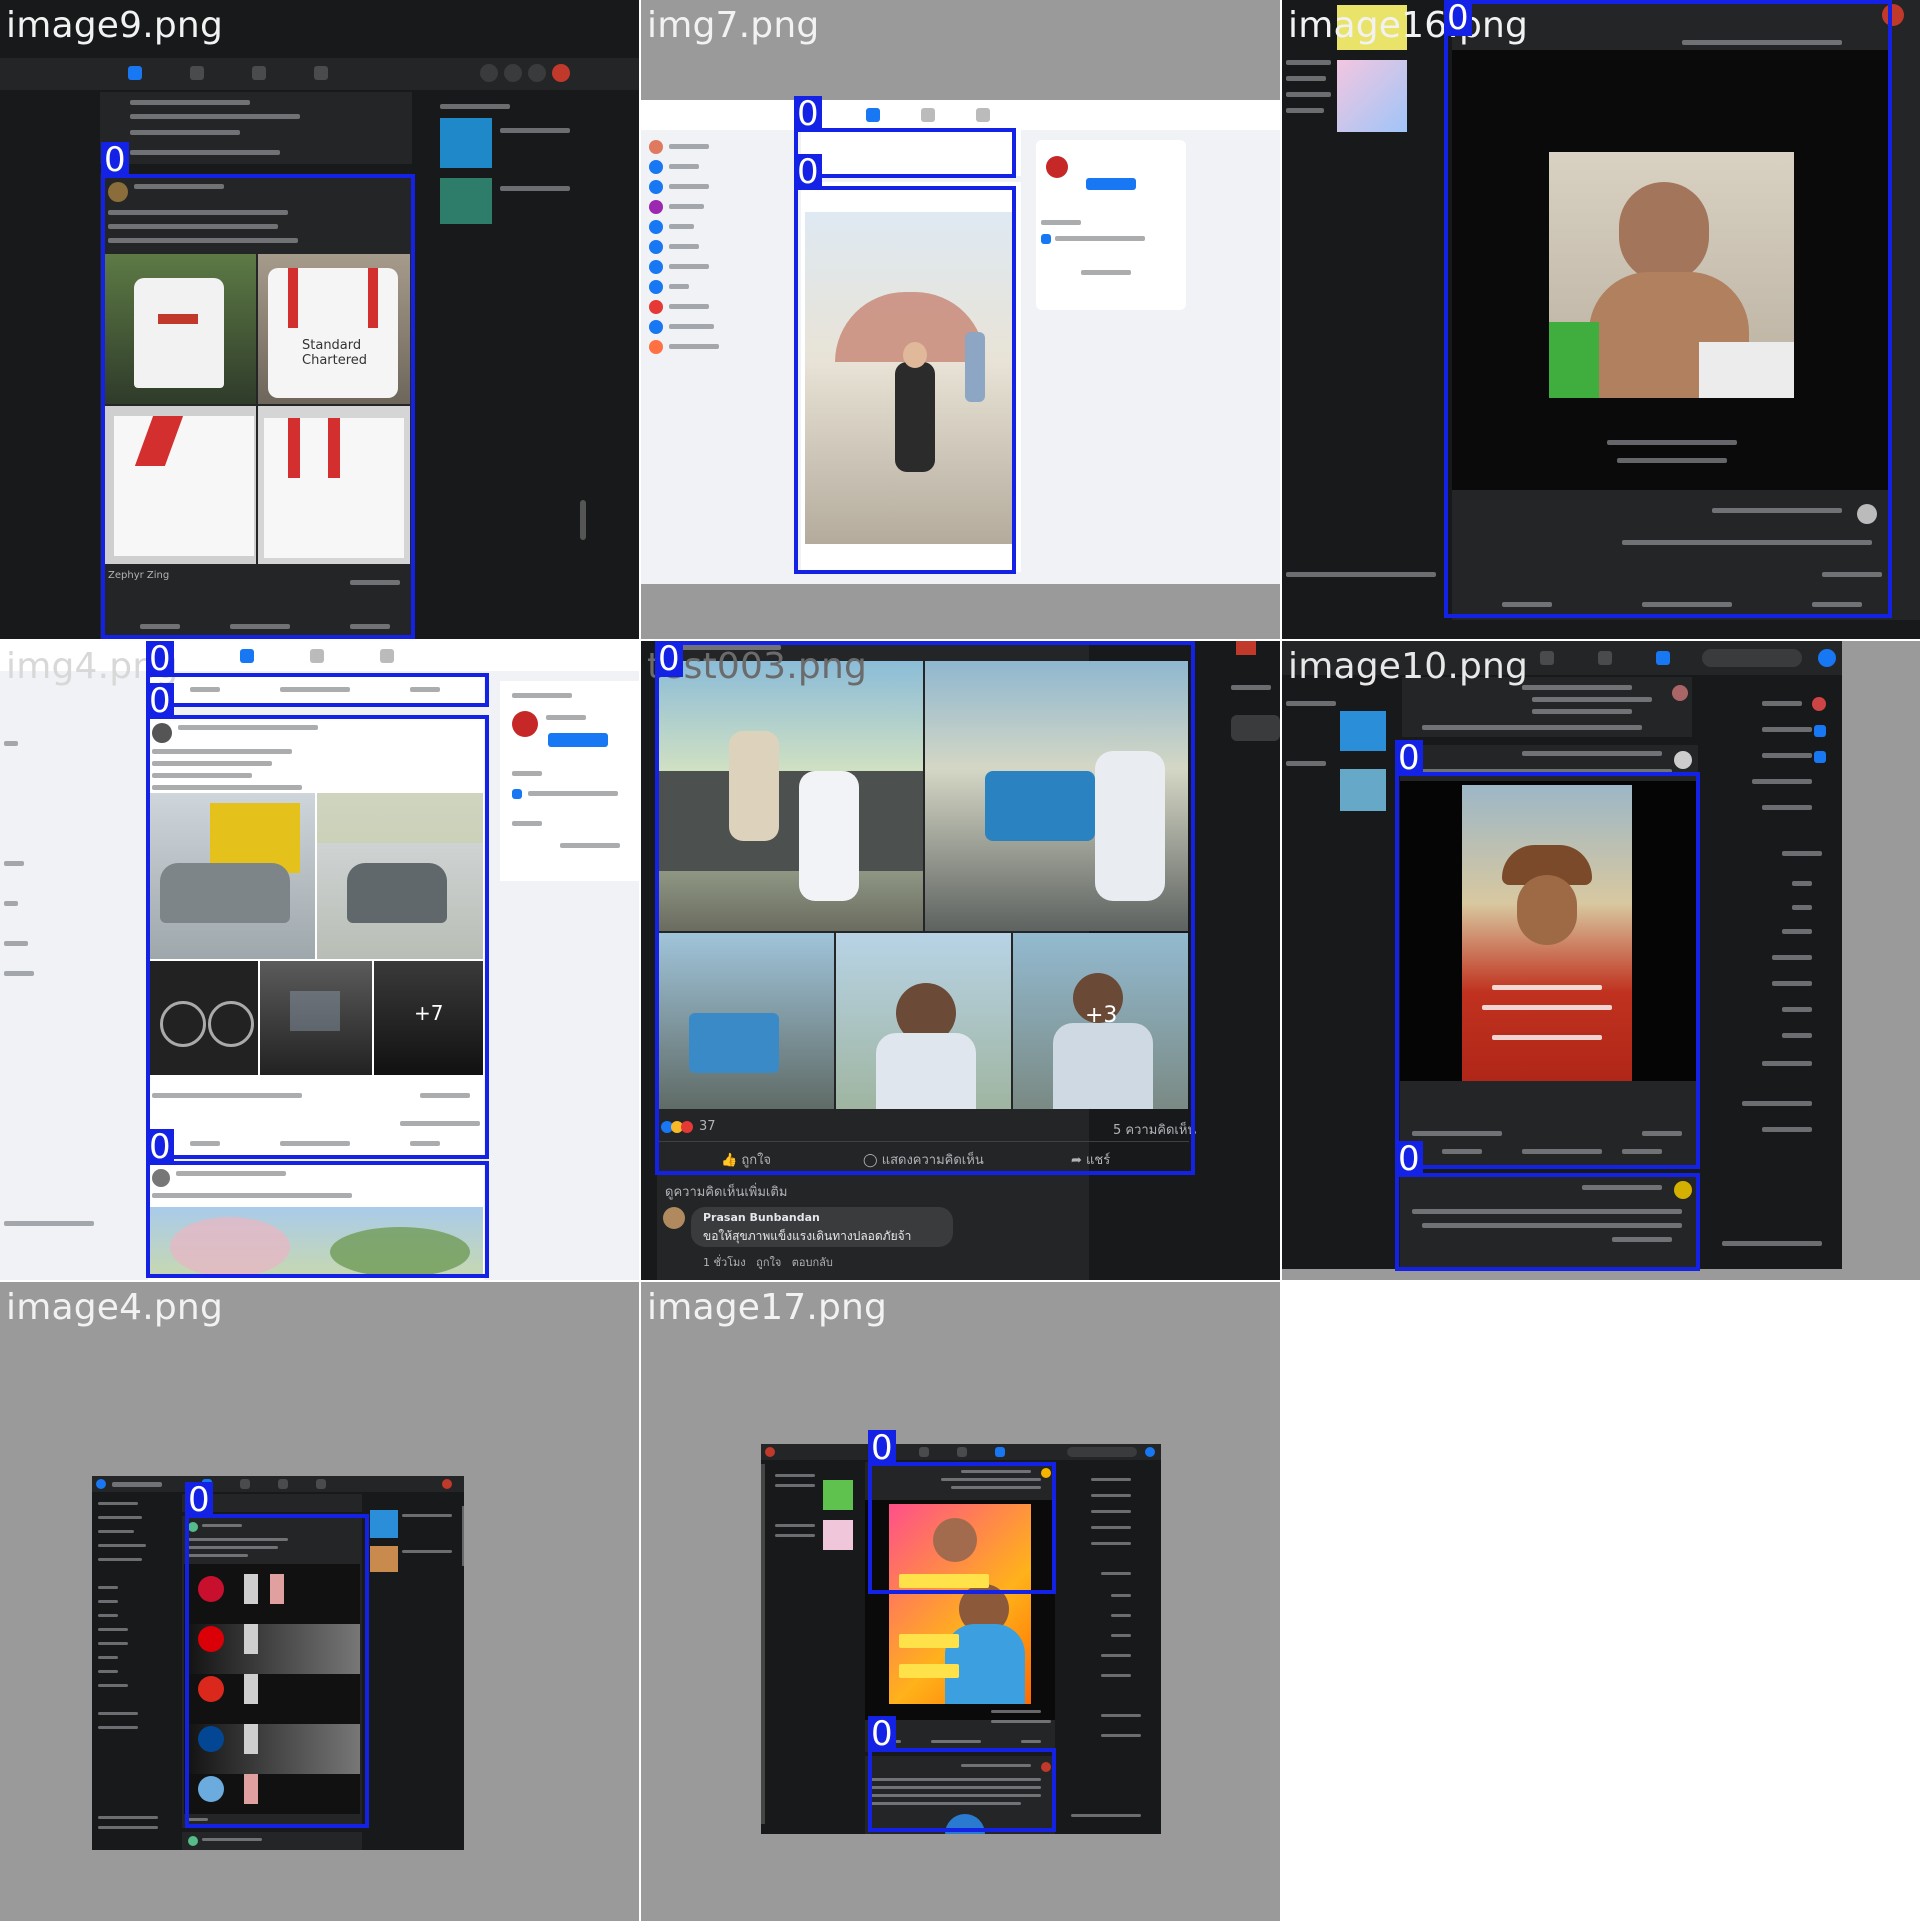 The height and width of the screenshot is (1921, 1920). I want to click on grid-cell-image4: image4.png 0, so click(319, 1601).